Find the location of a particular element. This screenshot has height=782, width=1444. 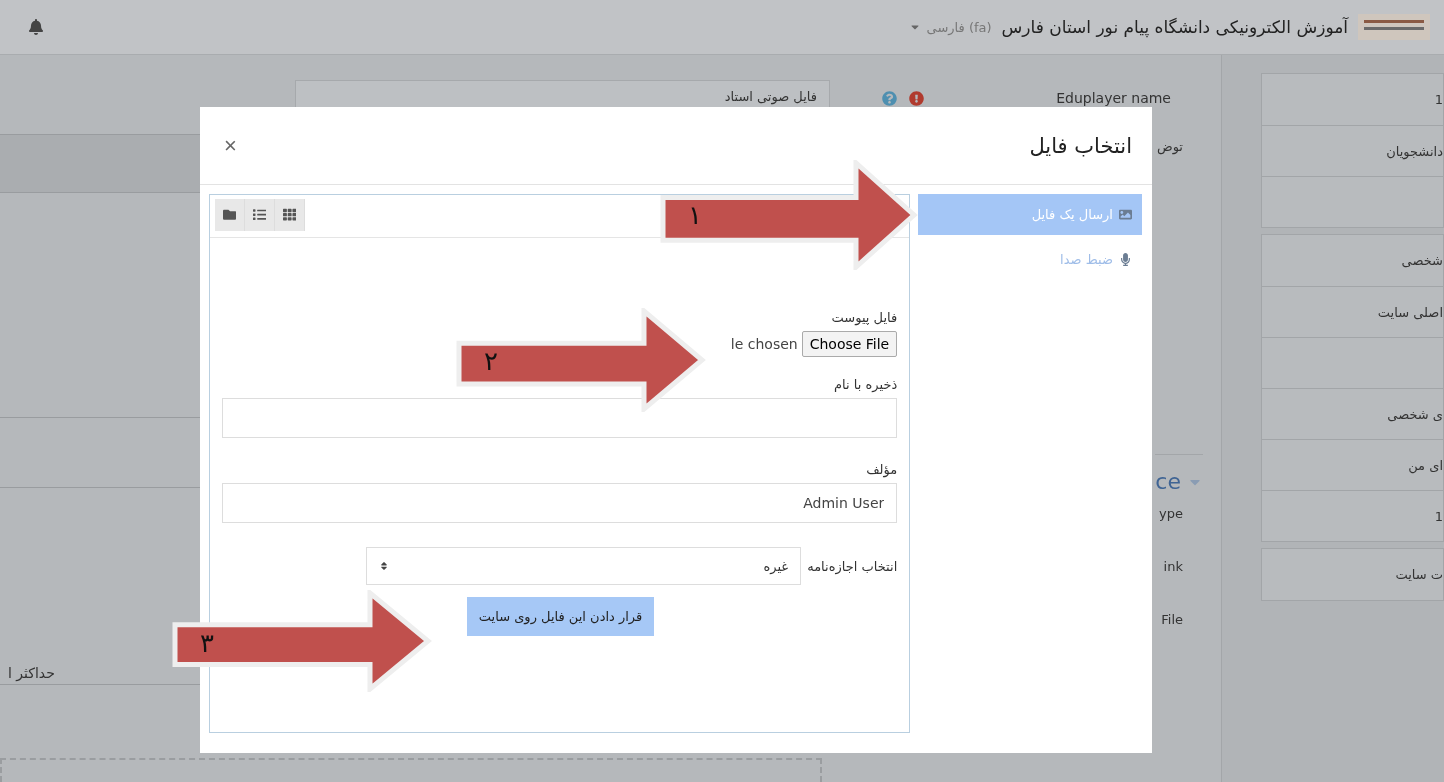

field-label: ink is located at coordinates (1173, 566).